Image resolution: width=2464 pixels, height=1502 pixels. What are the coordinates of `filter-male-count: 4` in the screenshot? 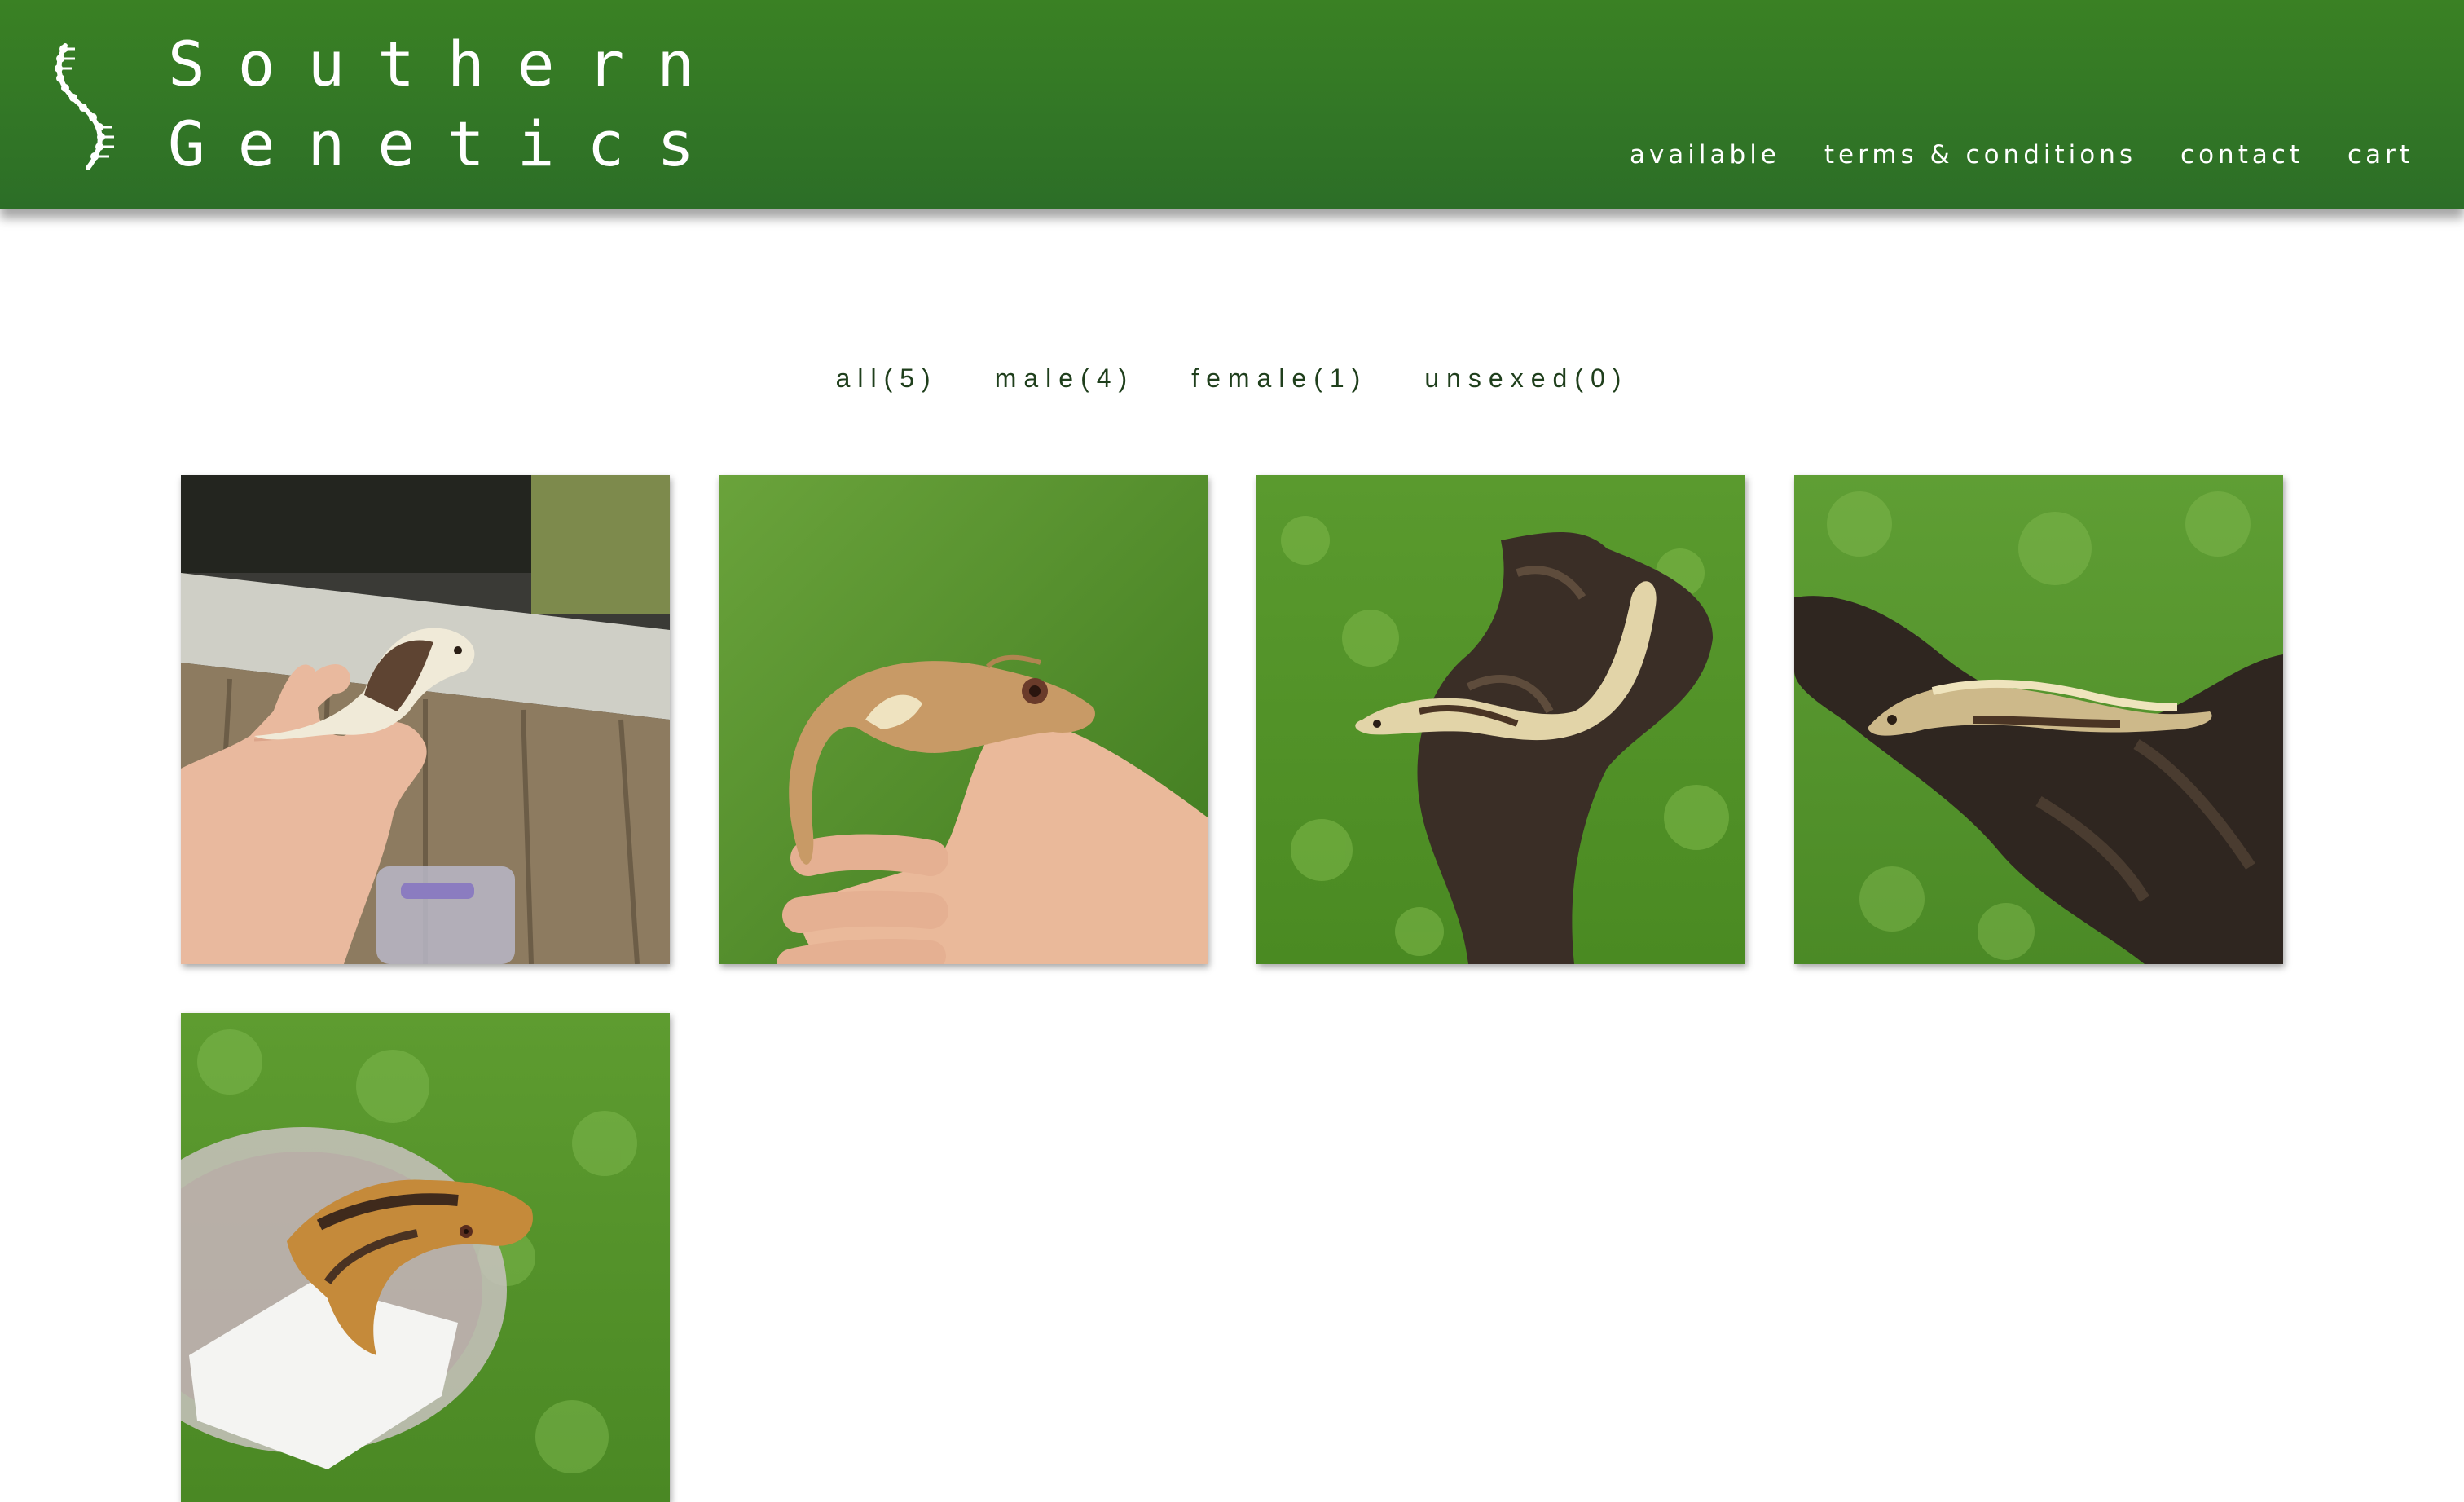 It's located at (1107, 378).